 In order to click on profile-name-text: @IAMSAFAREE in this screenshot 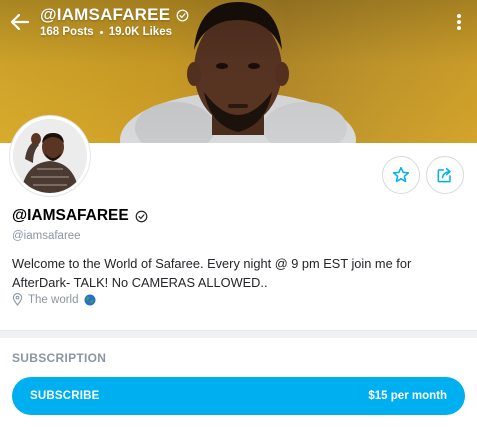, I will do `click(70, 215)`.